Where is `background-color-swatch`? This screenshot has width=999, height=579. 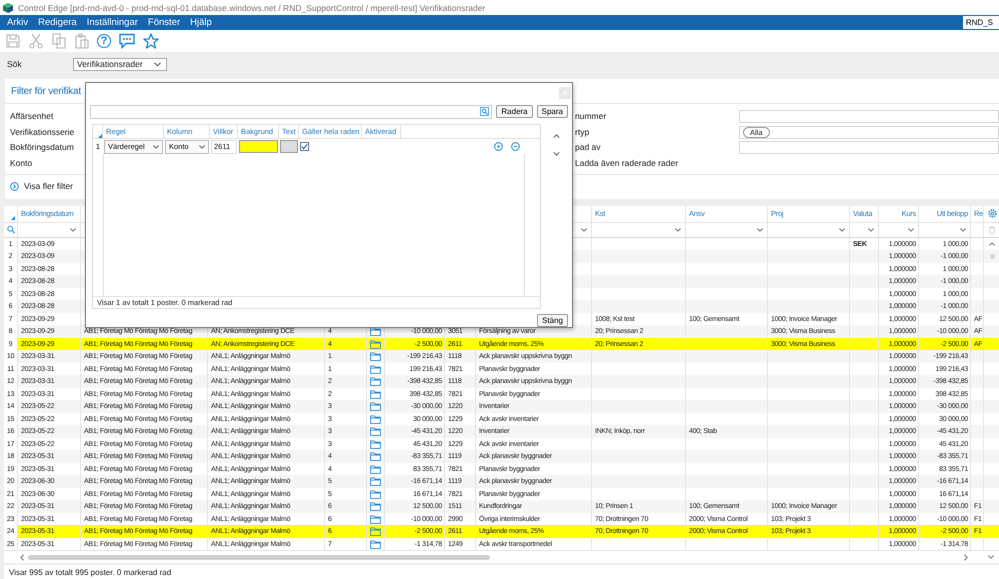 background-color-swatch is located at coordinates (258, 146).